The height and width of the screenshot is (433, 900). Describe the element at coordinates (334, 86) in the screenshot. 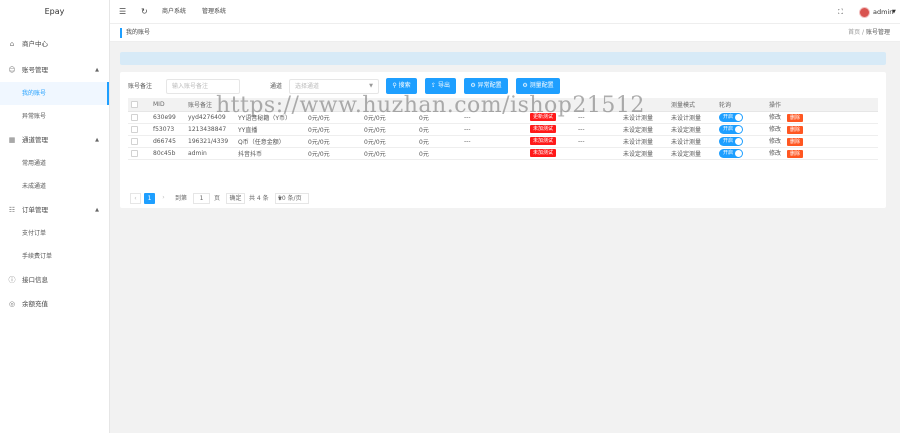

I see `channel-select: 选择通道 ▼` at that location.